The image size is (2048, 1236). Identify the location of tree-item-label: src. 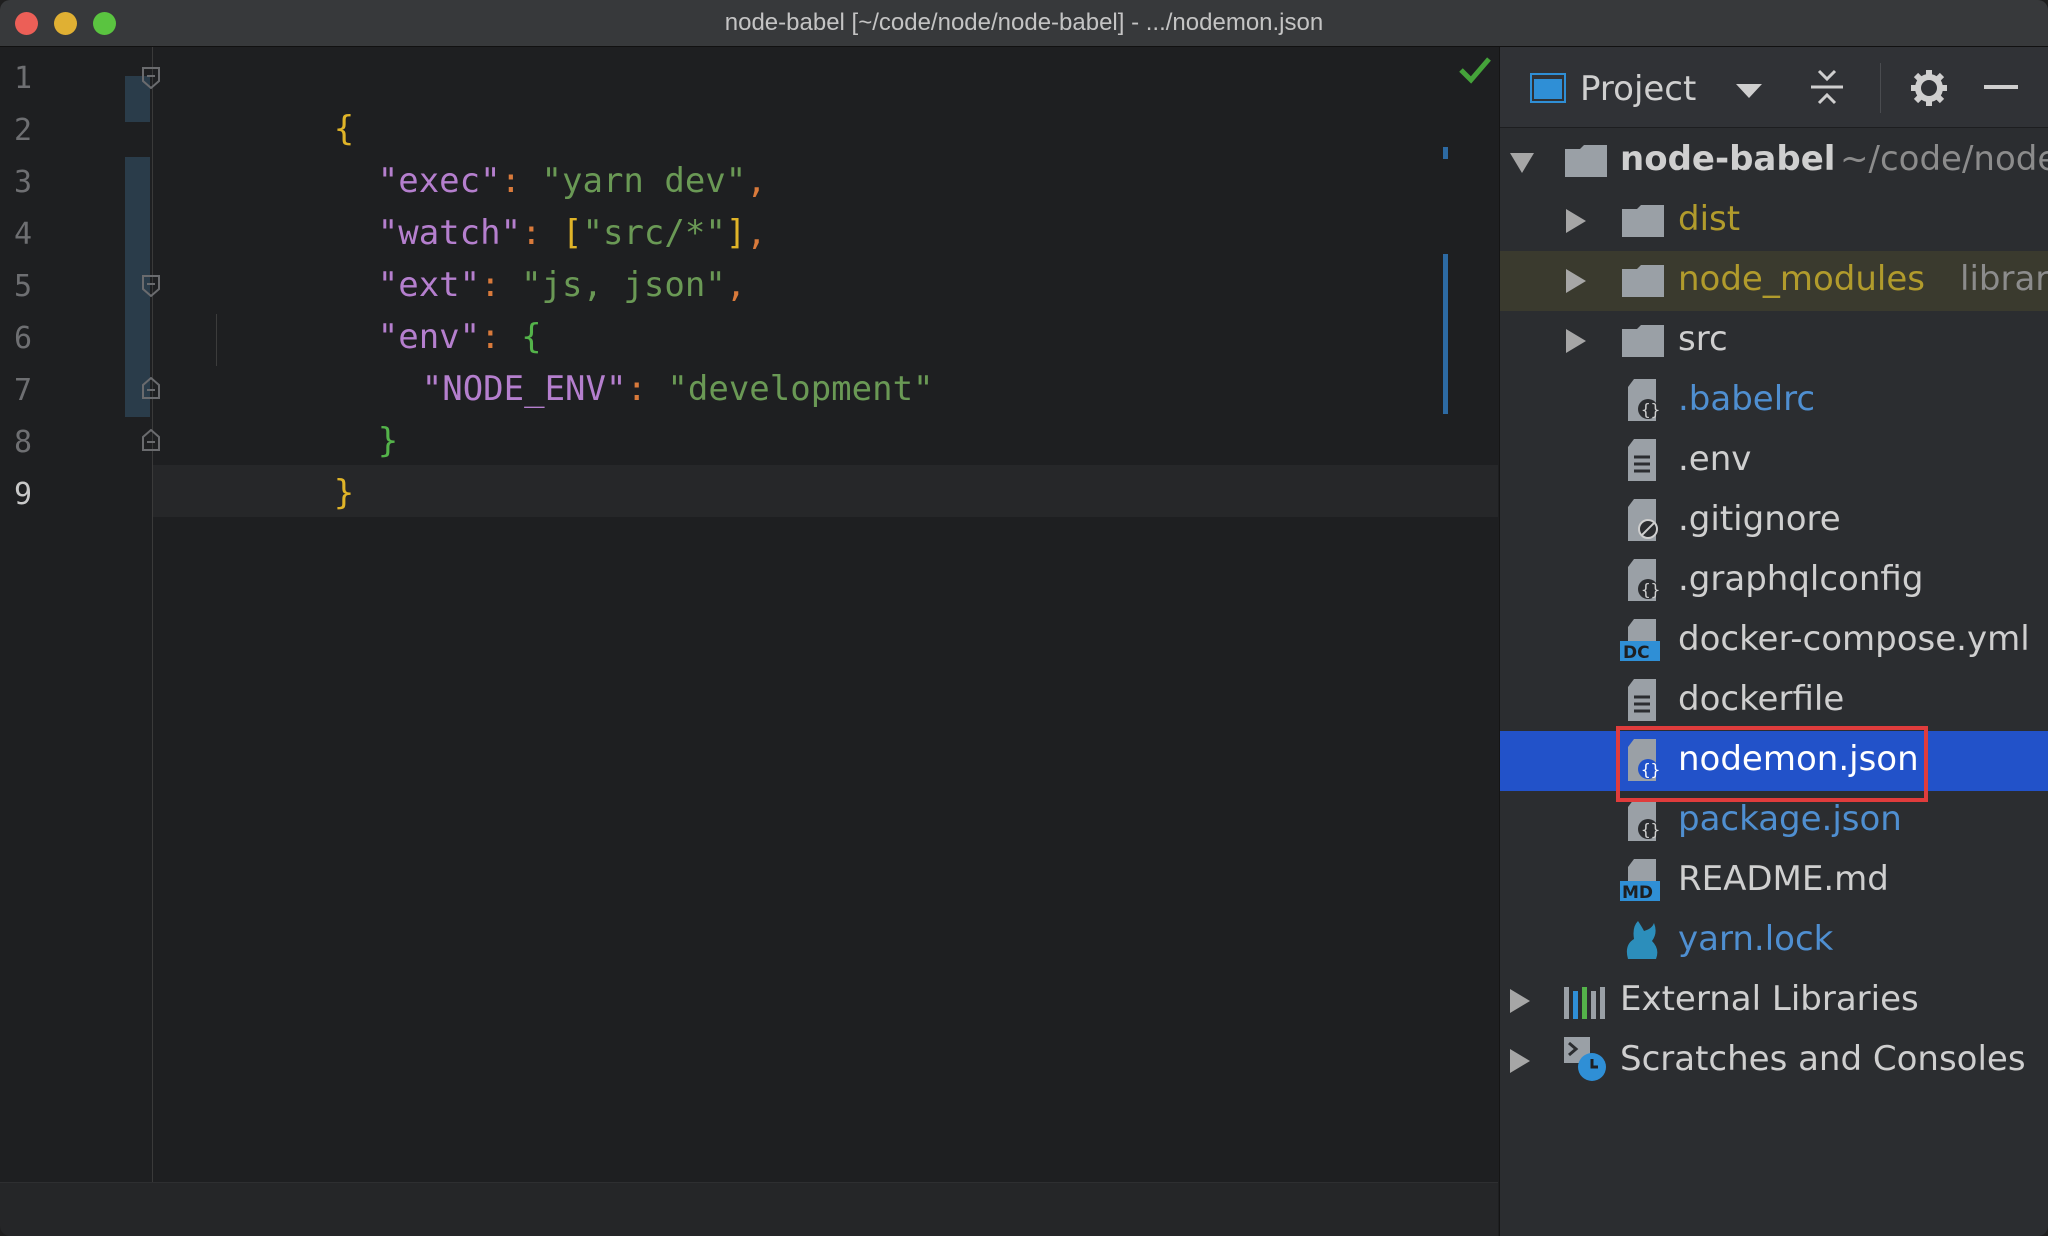
(1703, 339).